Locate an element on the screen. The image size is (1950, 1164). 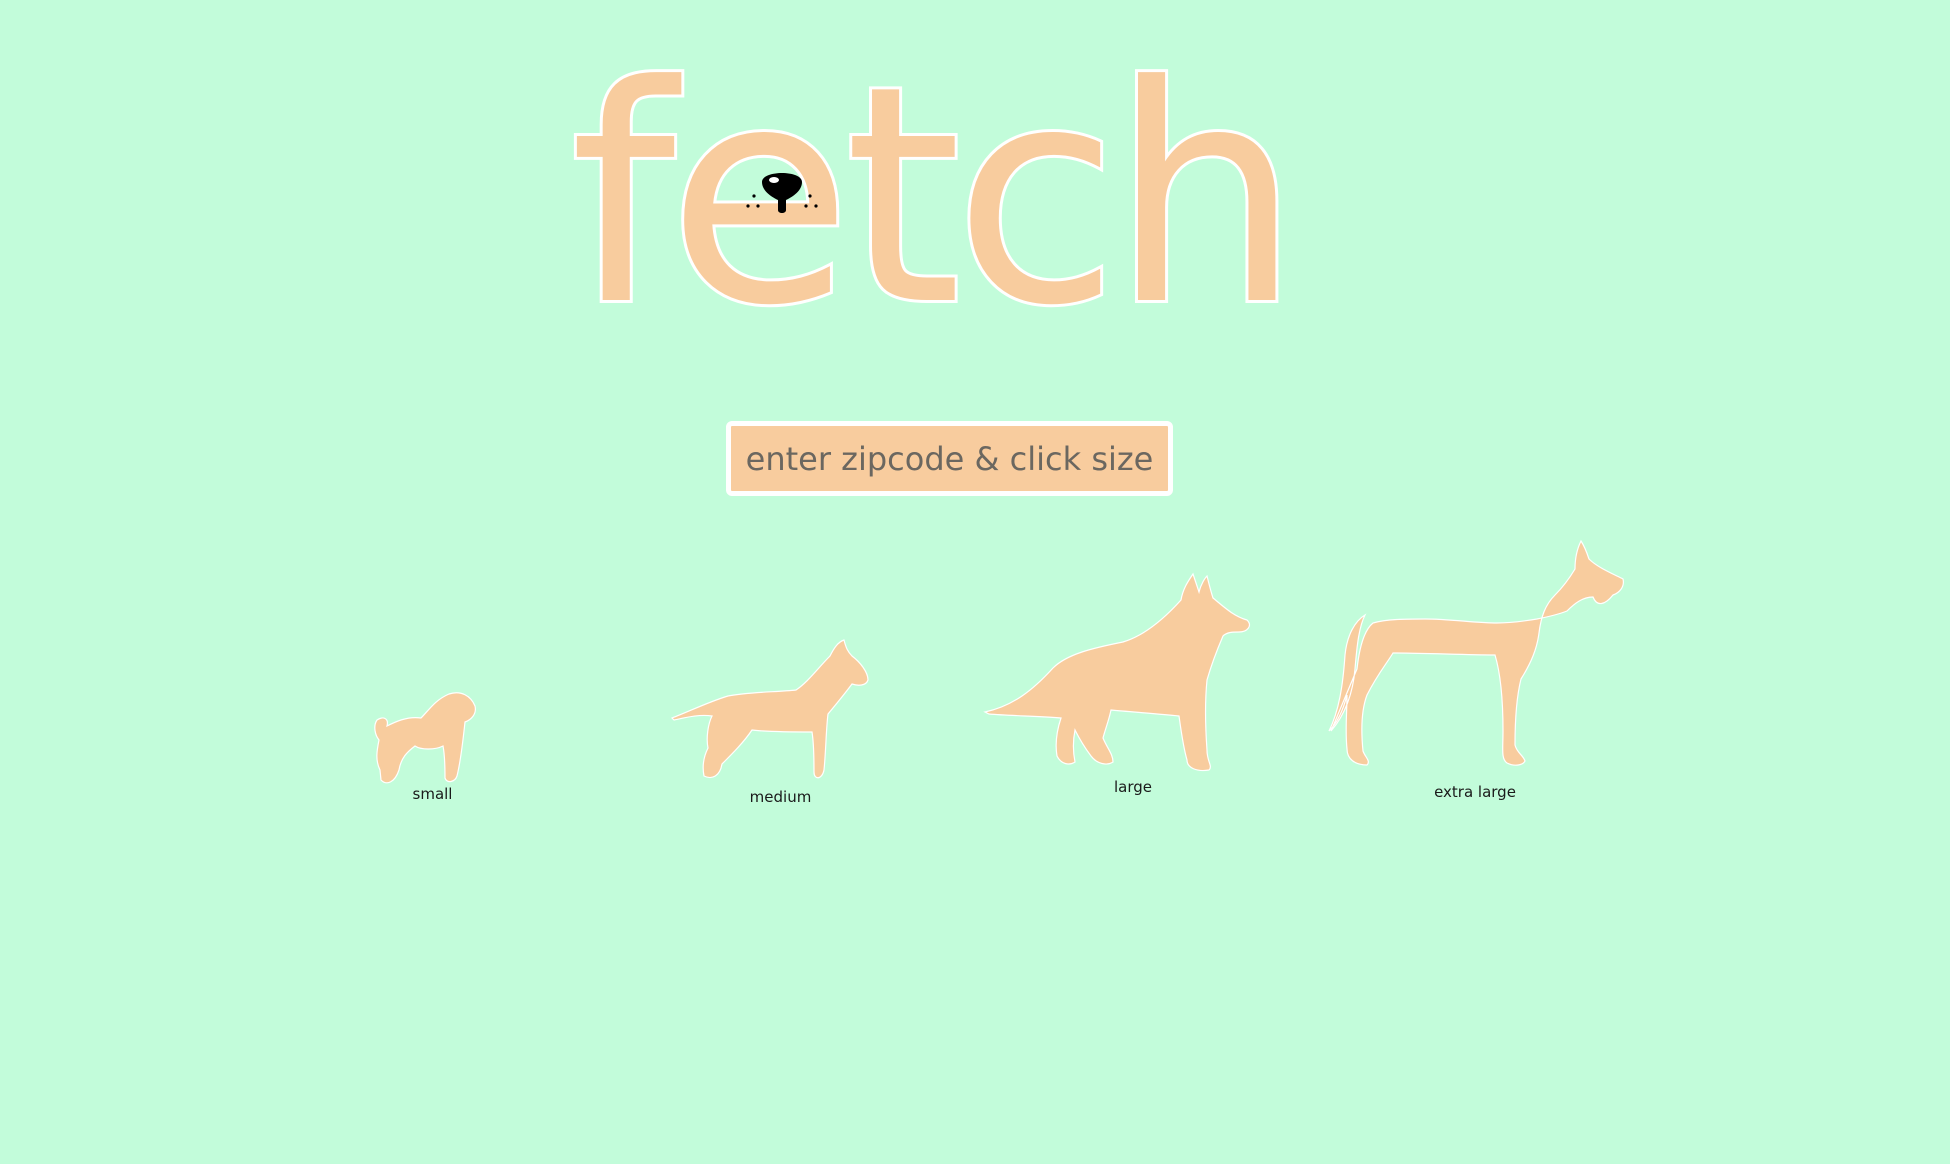
fetch-logo: fetch is located at coordinates (937, 190).